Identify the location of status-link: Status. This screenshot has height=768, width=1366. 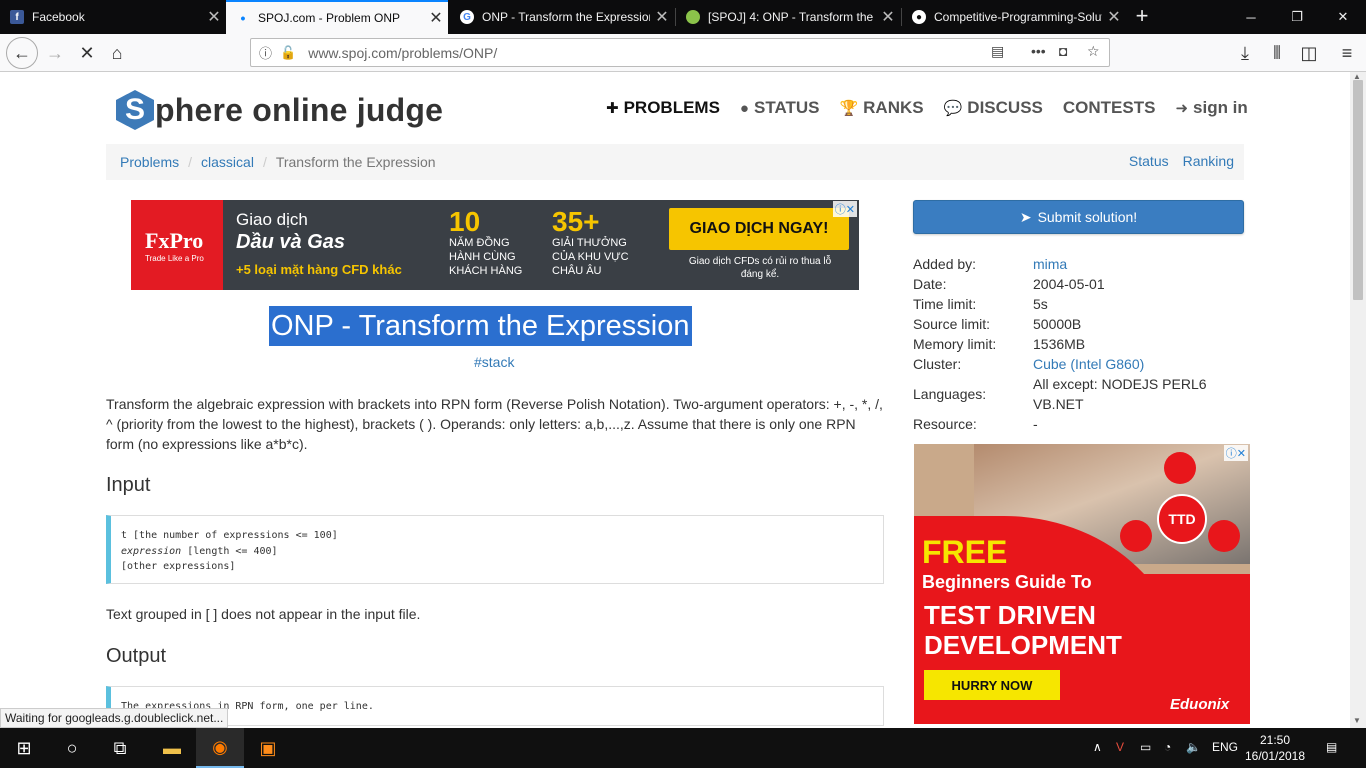
(1149, 161).